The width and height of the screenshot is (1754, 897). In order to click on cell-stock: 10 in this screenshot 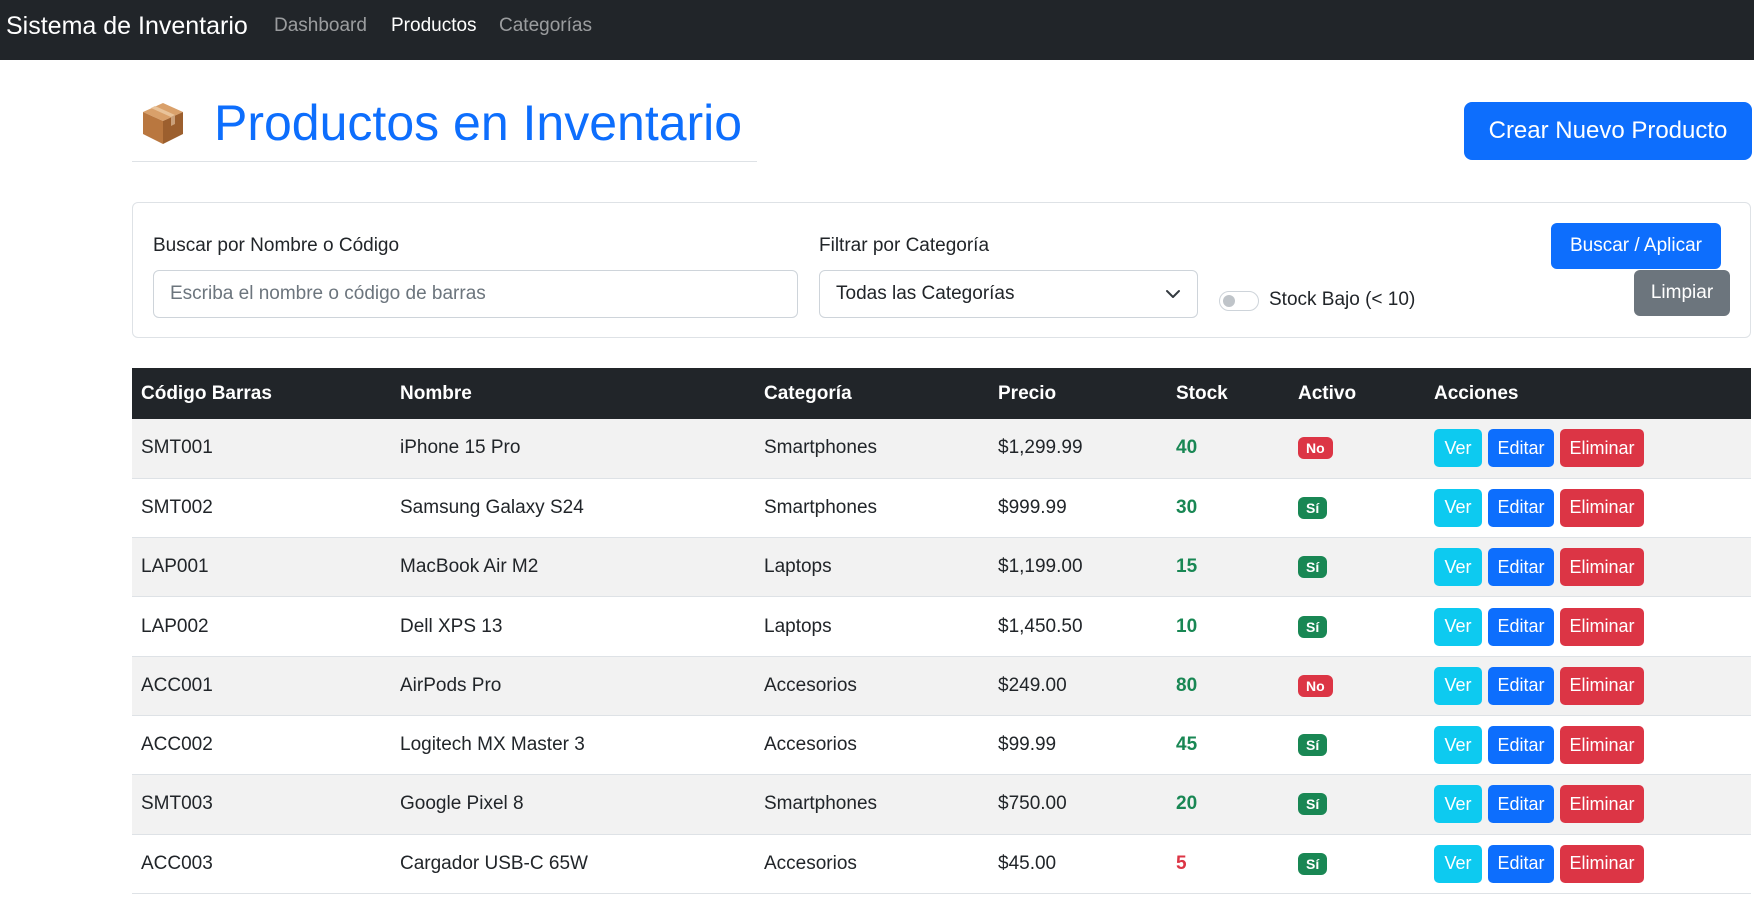, I will do `click(1228, 626)`.